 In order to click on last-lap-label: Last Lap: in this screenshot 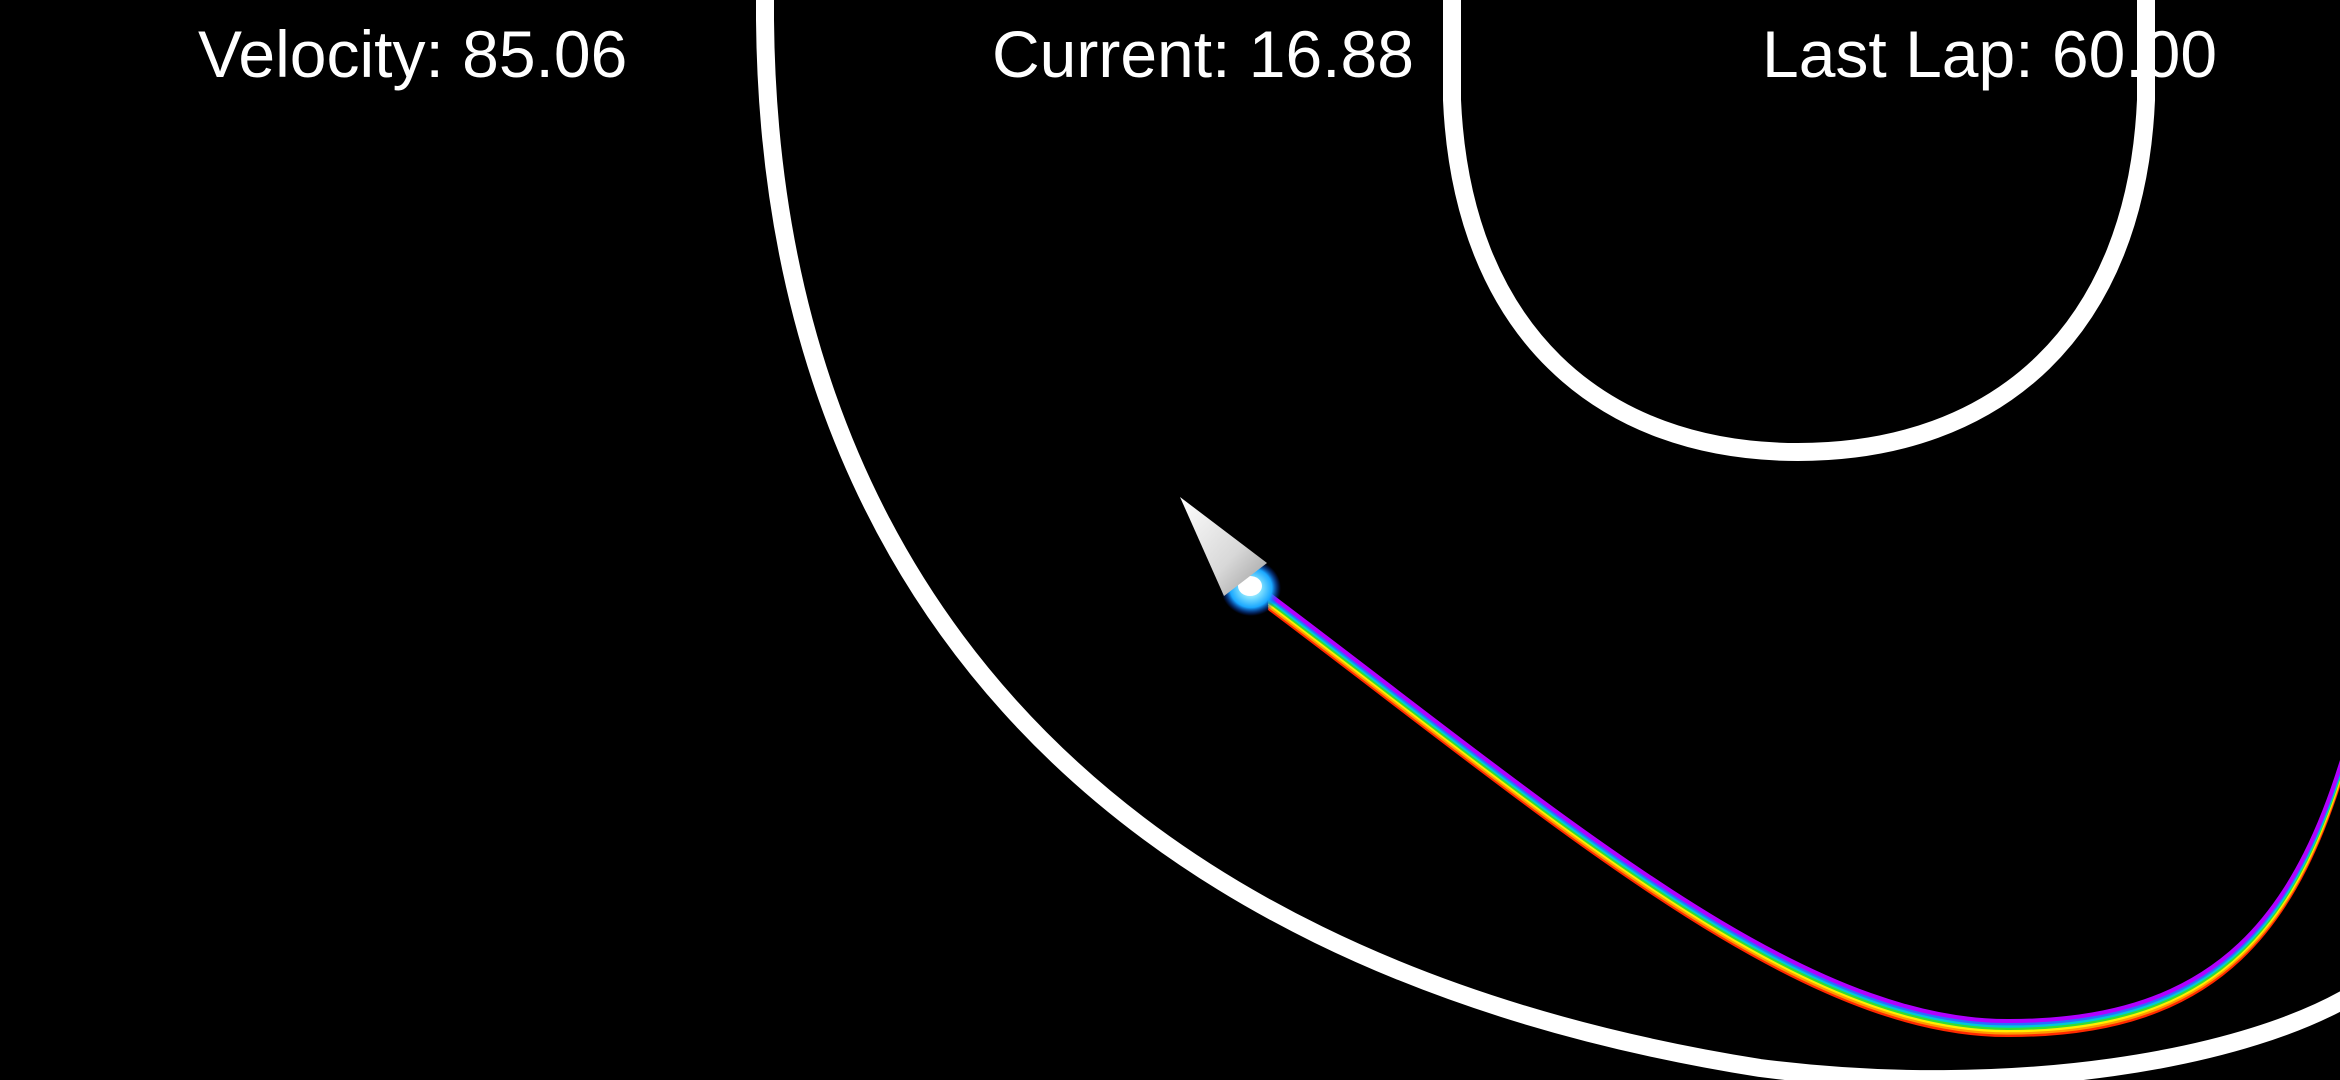, I will do `click(1898, 54)`.